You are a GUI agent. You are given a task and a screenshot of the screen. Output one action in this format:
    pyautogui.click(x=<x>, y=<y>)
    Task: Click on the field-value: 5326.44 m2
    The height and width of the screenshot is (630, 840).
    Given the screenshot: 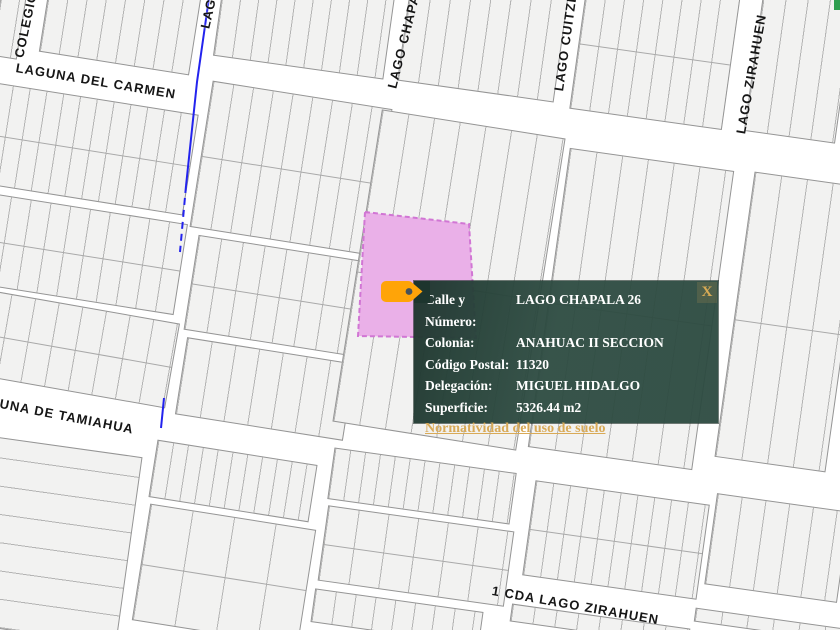 What is the action you would take?
    pyautogui.click(x=549, y=407)
    